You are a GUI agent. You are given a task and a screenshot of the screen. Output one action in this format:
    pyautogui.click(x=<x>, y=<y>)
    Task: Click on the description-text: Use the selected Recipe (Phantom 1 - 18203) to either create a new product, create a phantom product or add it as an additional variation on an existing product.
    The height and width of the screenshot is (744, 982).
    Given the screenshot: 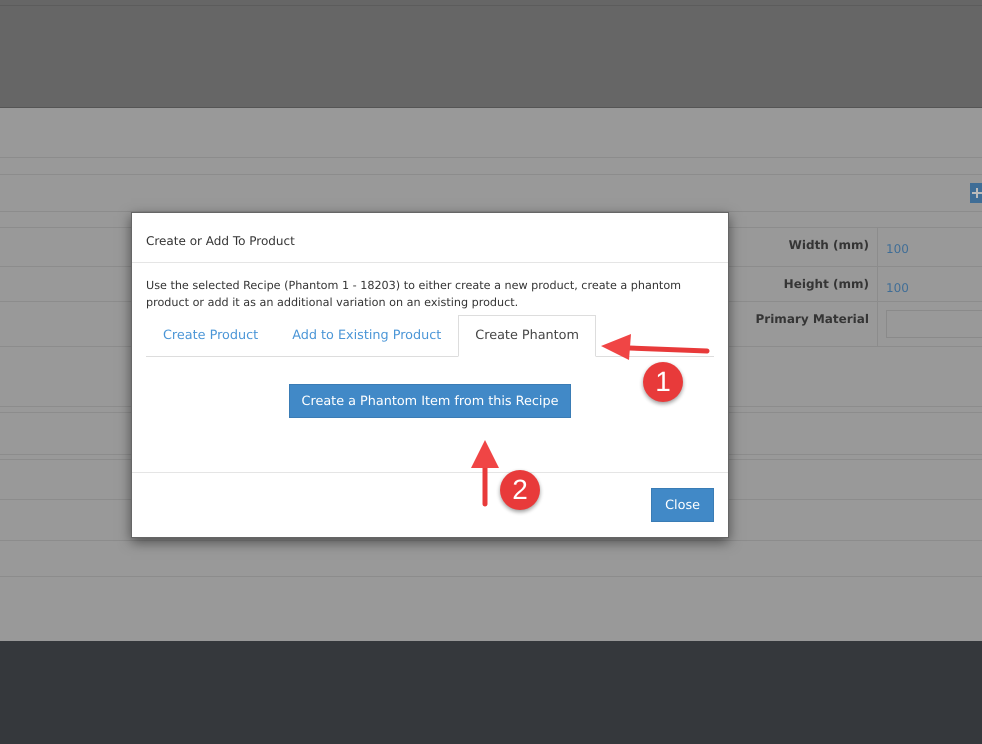 What is the action you would take?
    pyautogui.click(x=414, y=294)
    